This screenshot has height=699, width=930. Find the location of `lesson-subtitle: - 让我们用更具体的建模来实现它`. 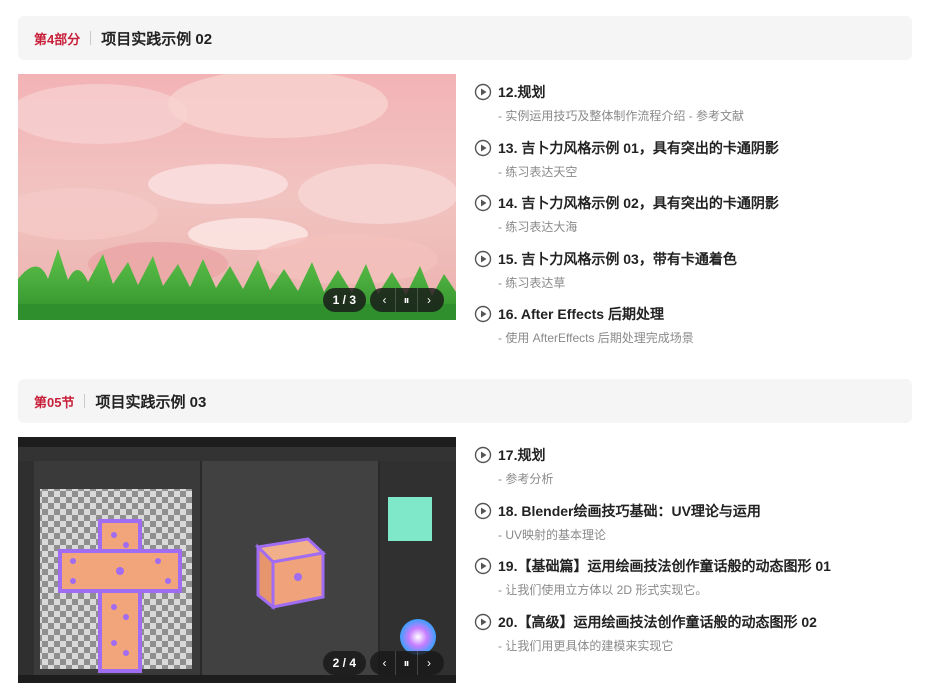

lesson-subtitle: - 让我们用更具体的建模来实现它 is located at coordinates (586, 645).